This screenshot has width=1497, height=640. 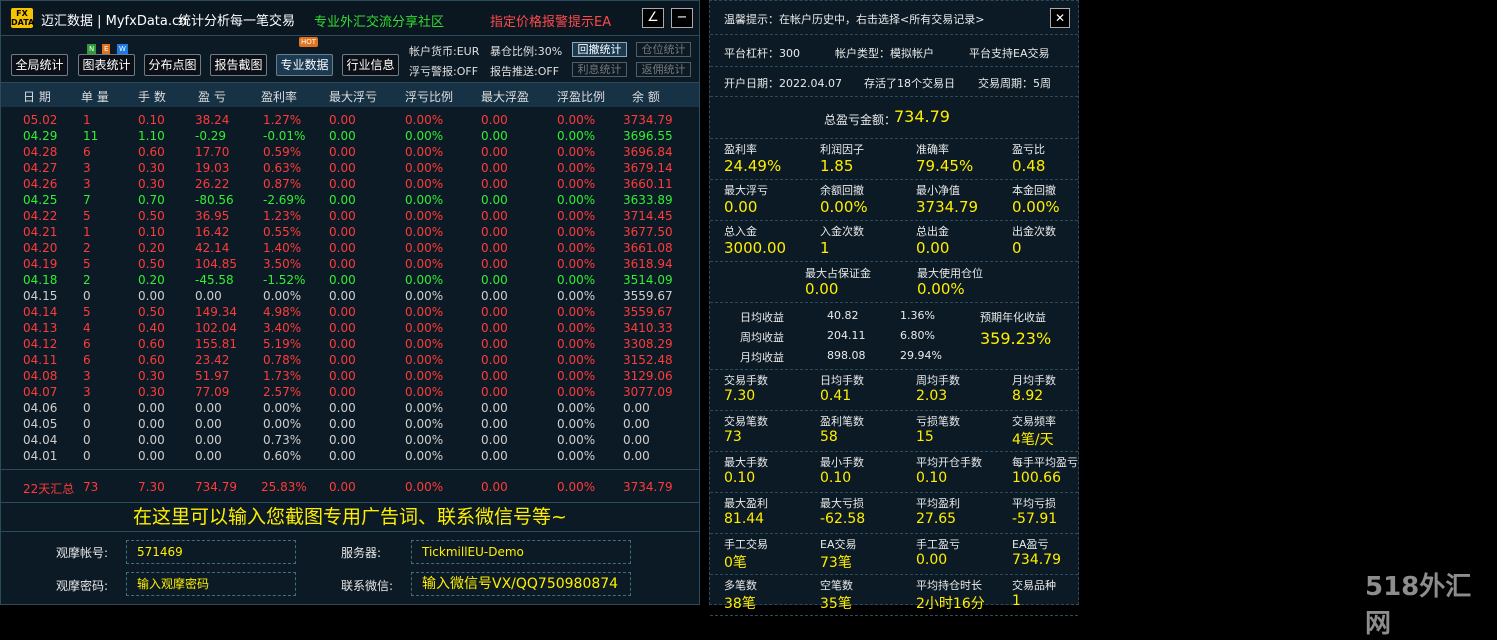 What do you see at coordinates (1034, 231) in the screenshot?
I see `stat-label: 出金次数` at bounding box center [1034, 231].